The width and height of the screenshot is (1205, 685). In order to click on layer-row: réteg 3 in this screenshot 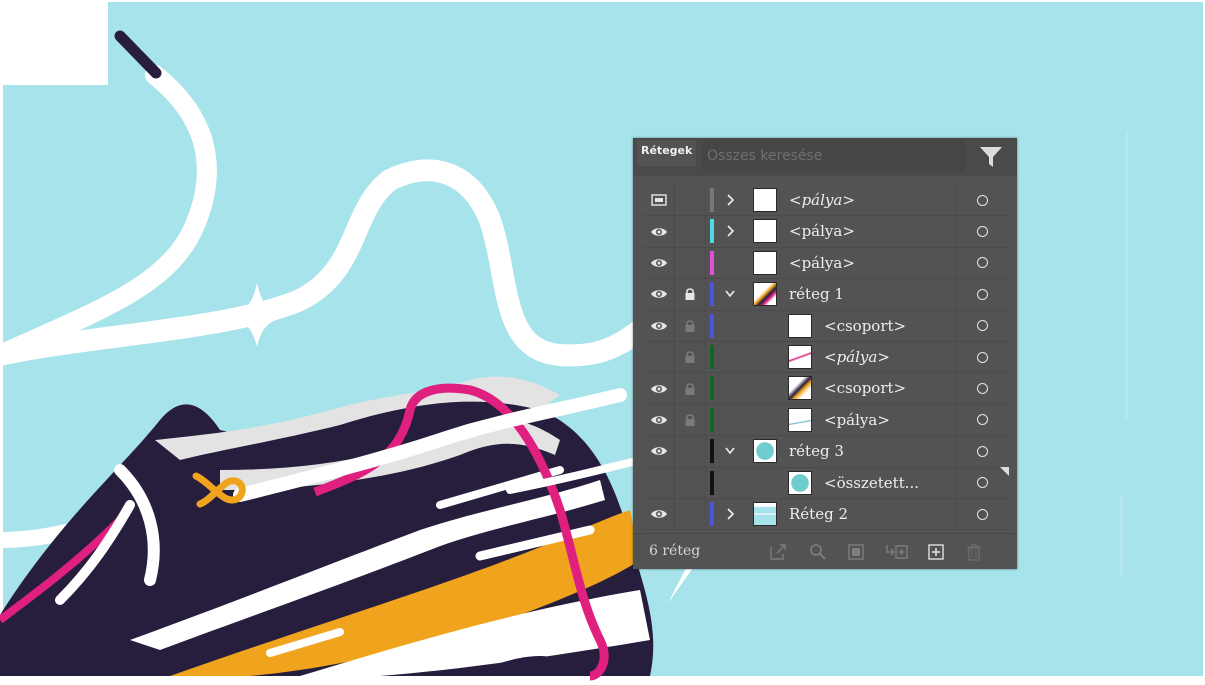, I will do `click(826, 452)`.